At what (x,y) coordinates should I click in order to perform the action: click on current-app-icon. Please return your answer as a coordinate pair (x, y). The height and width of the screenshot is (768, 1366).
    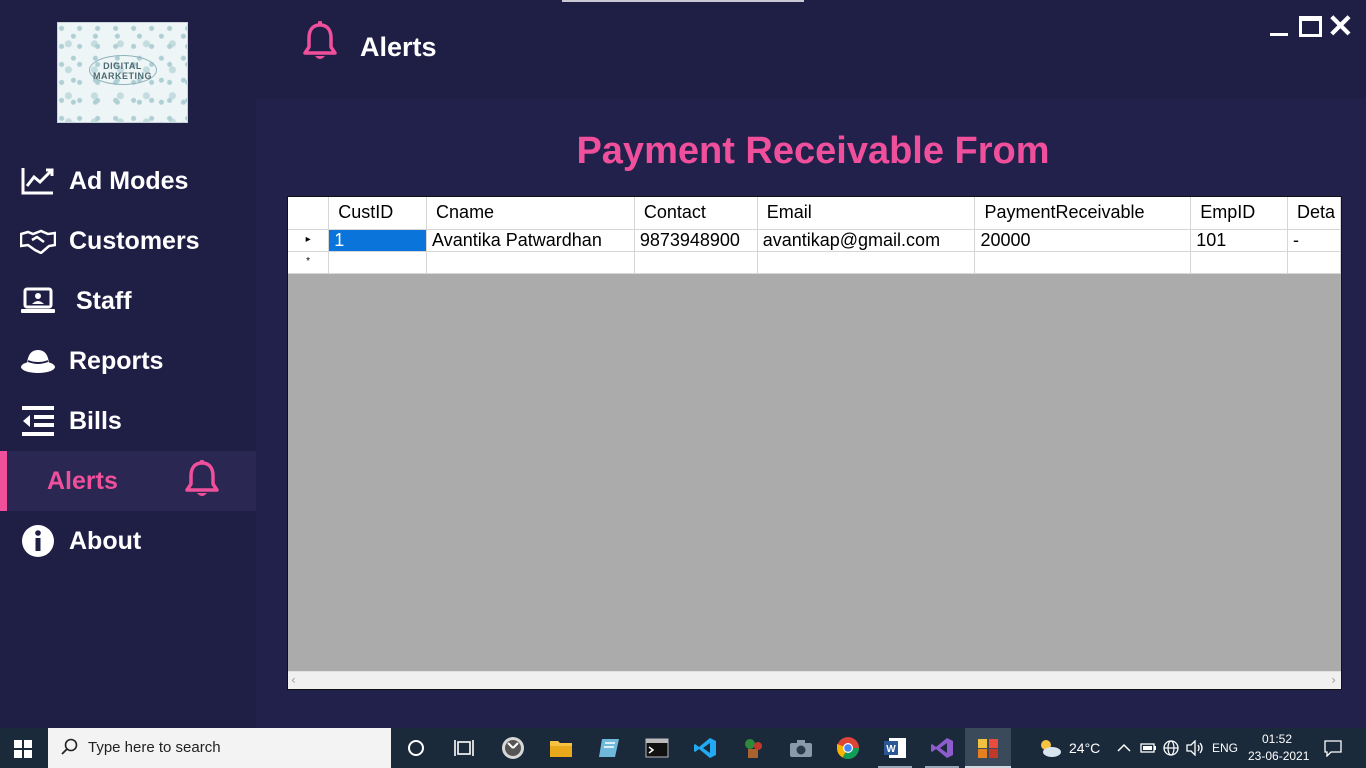
    Looking at the image, I should click on (988, 748).